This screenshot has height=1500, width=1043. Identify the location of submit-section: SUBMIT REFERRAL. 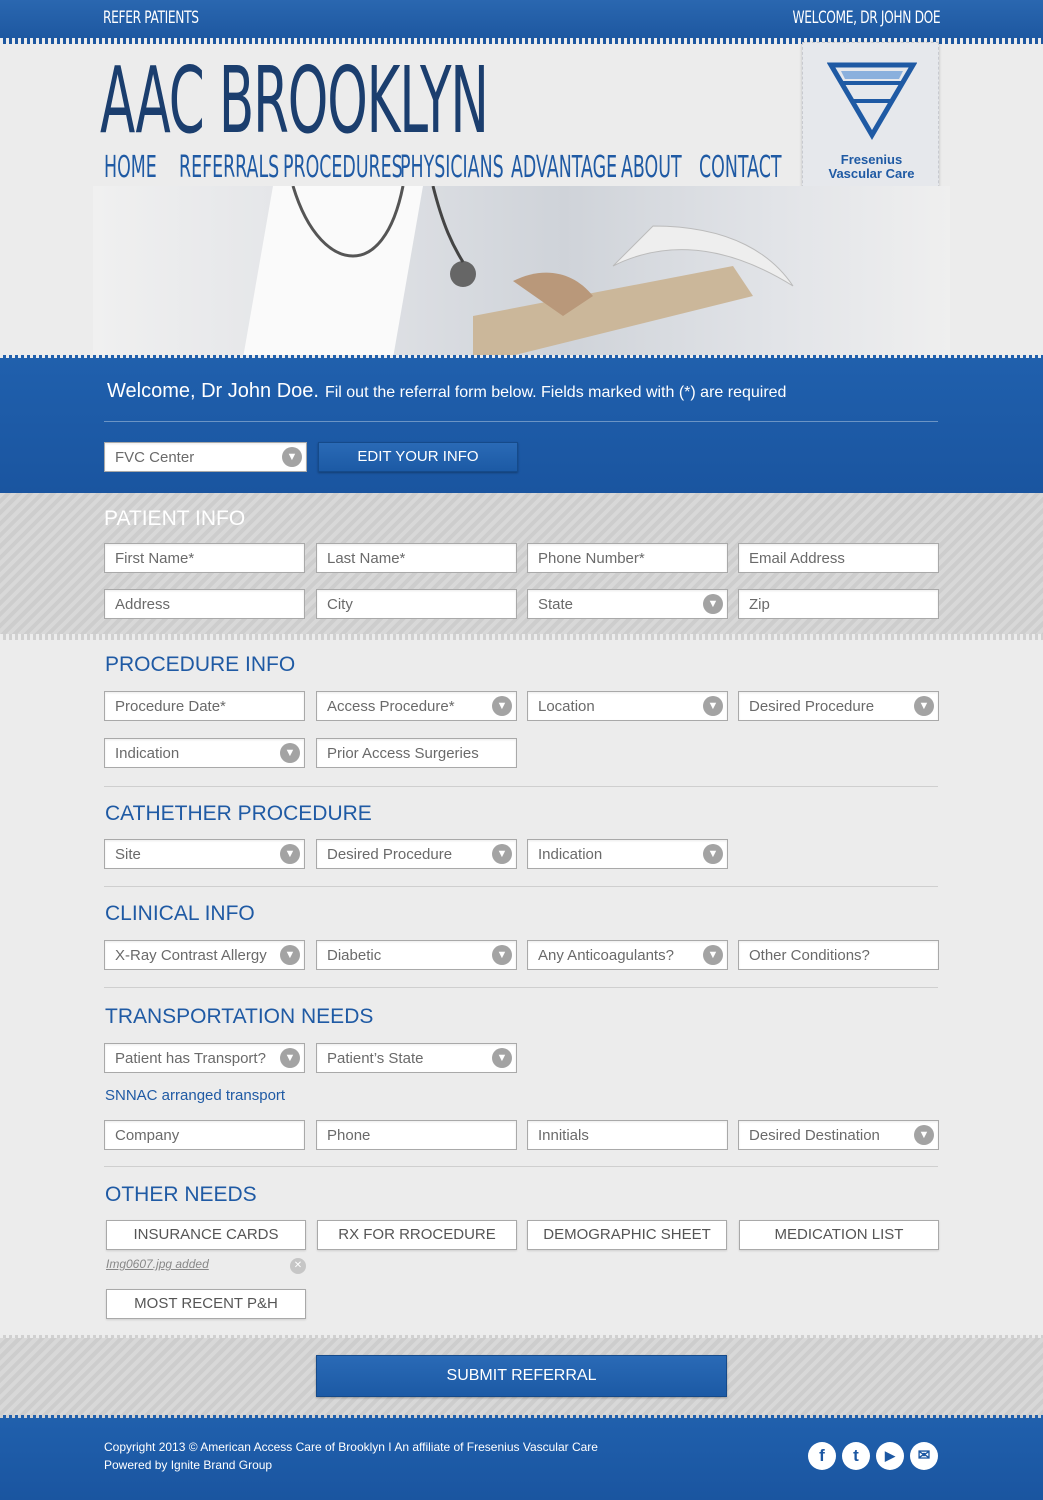
(521, 1378).